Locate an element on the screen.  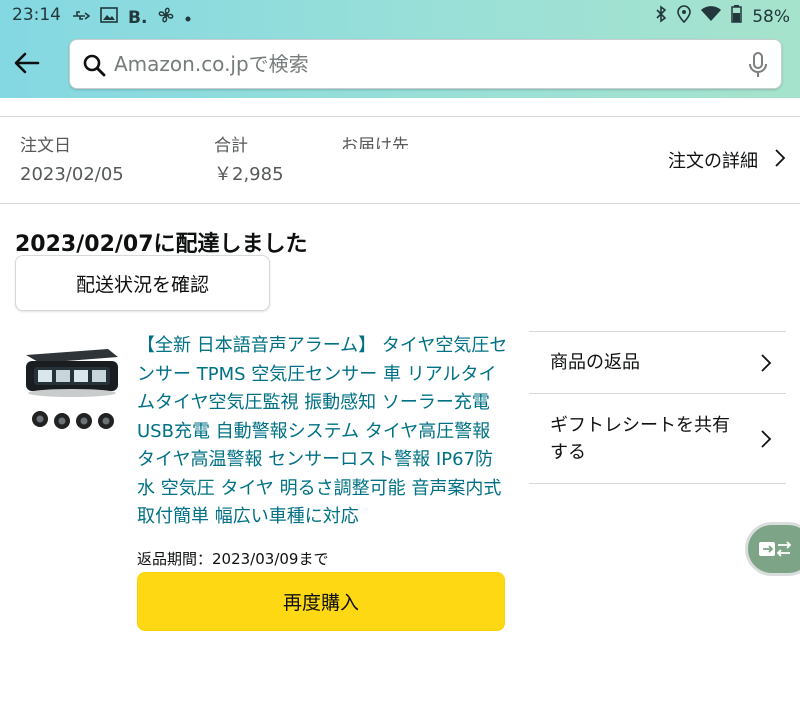
order-total-value: ￥2,985 is located at coordinates (249, 174).